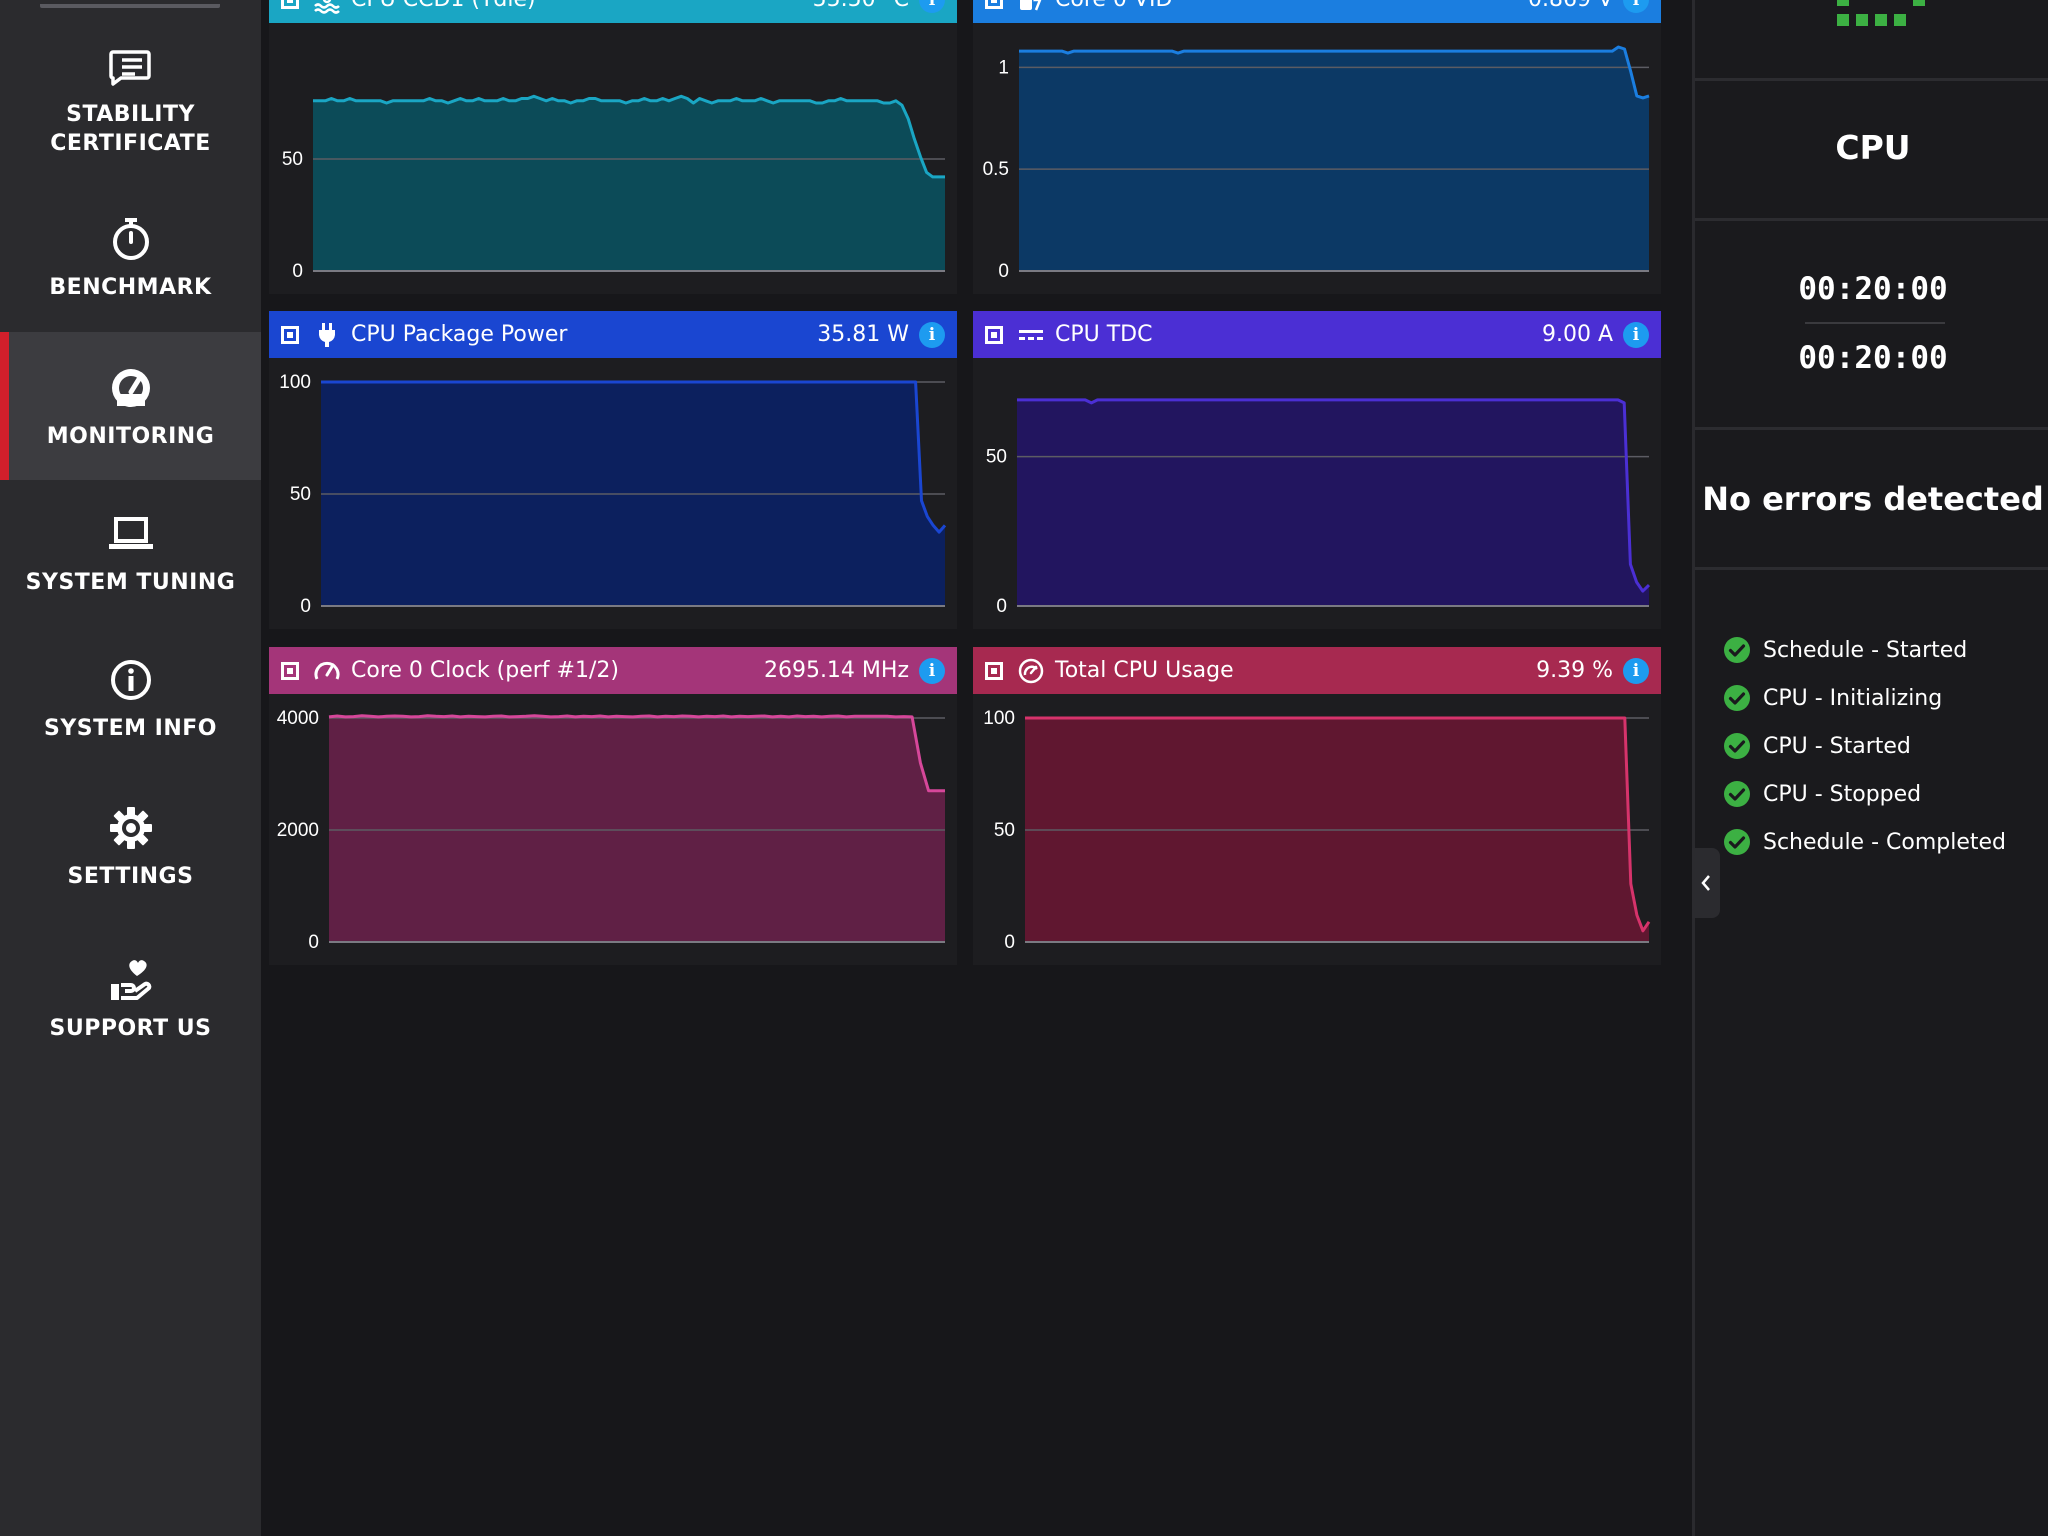 The height and width of the screenshot is (1536, 2048). I want to click on chart-header: CPU TDC 9.00 A i, so click(1317, 334).